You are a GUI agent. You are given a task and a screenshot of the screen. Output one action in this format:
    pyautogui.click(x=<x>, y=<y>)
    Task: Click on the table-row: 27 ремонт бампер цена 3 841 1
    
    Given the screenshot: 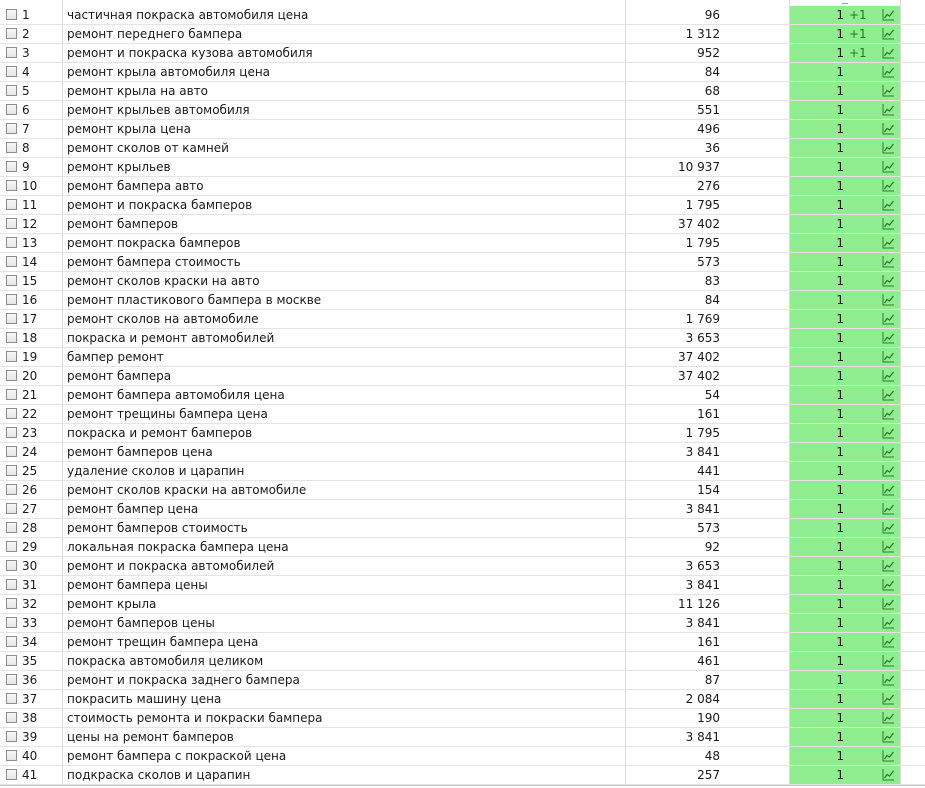 What is the action you would take?
    pyautogui.click(x=462, y=509)
    